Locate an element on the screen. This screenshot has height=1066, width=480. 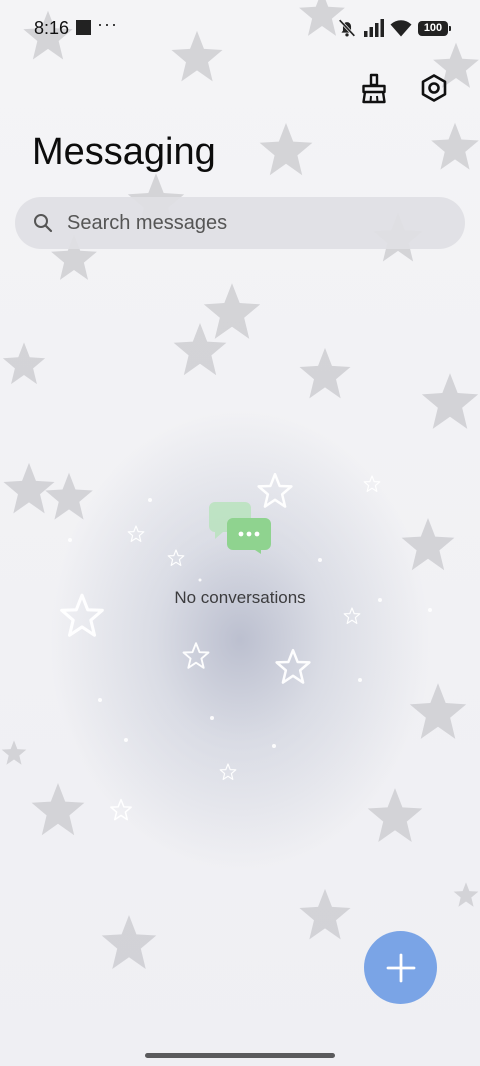
clean-up-button is located at coordinates (374, 88).